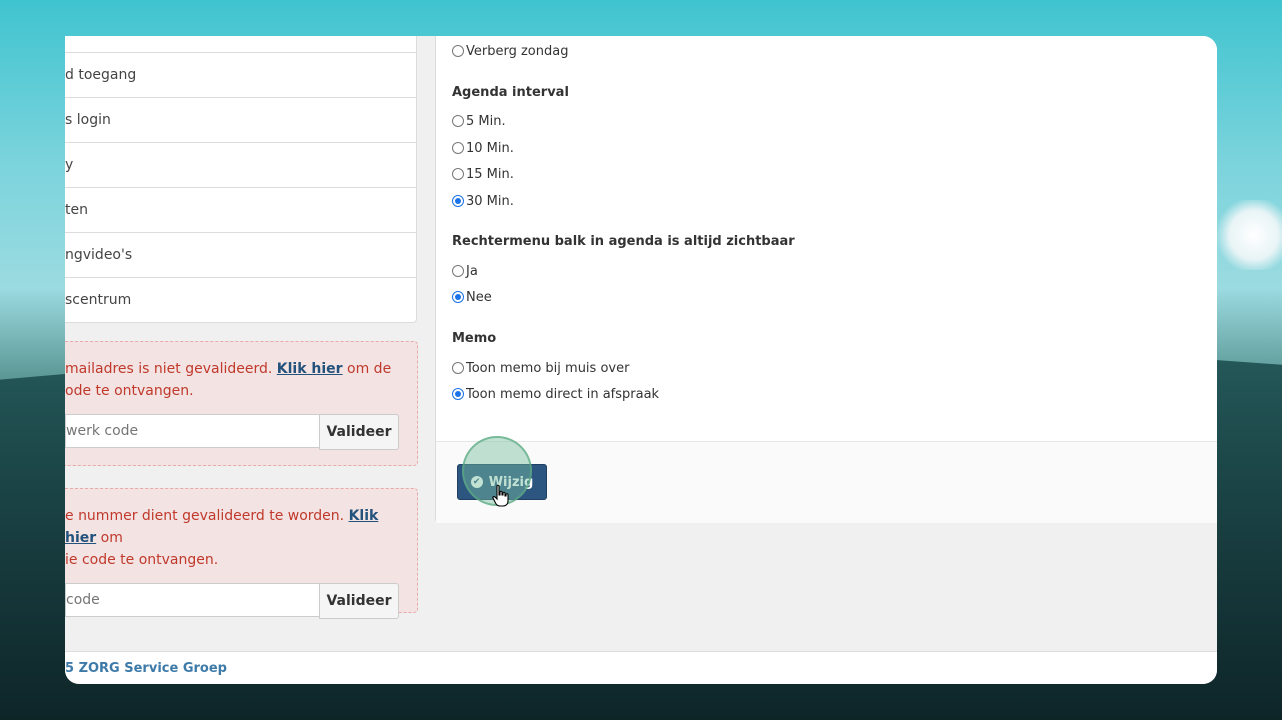 The width and height of the screenshot is (1282, 720). Describe the element at coordinates (310, 369) in the screenshot. I see `email-klik-hier-link: Klik hier` at that location.